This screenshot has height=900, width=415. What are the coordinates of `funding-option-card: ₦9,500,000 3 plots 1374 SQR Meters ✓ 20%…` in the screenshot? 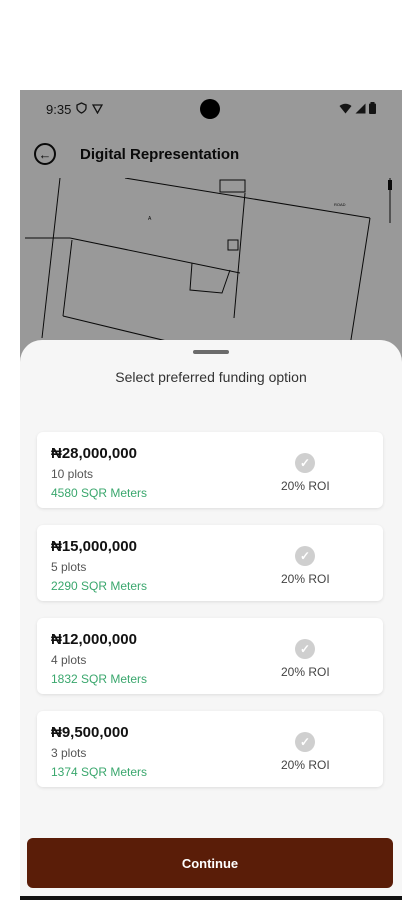 It's located at (210, 749).